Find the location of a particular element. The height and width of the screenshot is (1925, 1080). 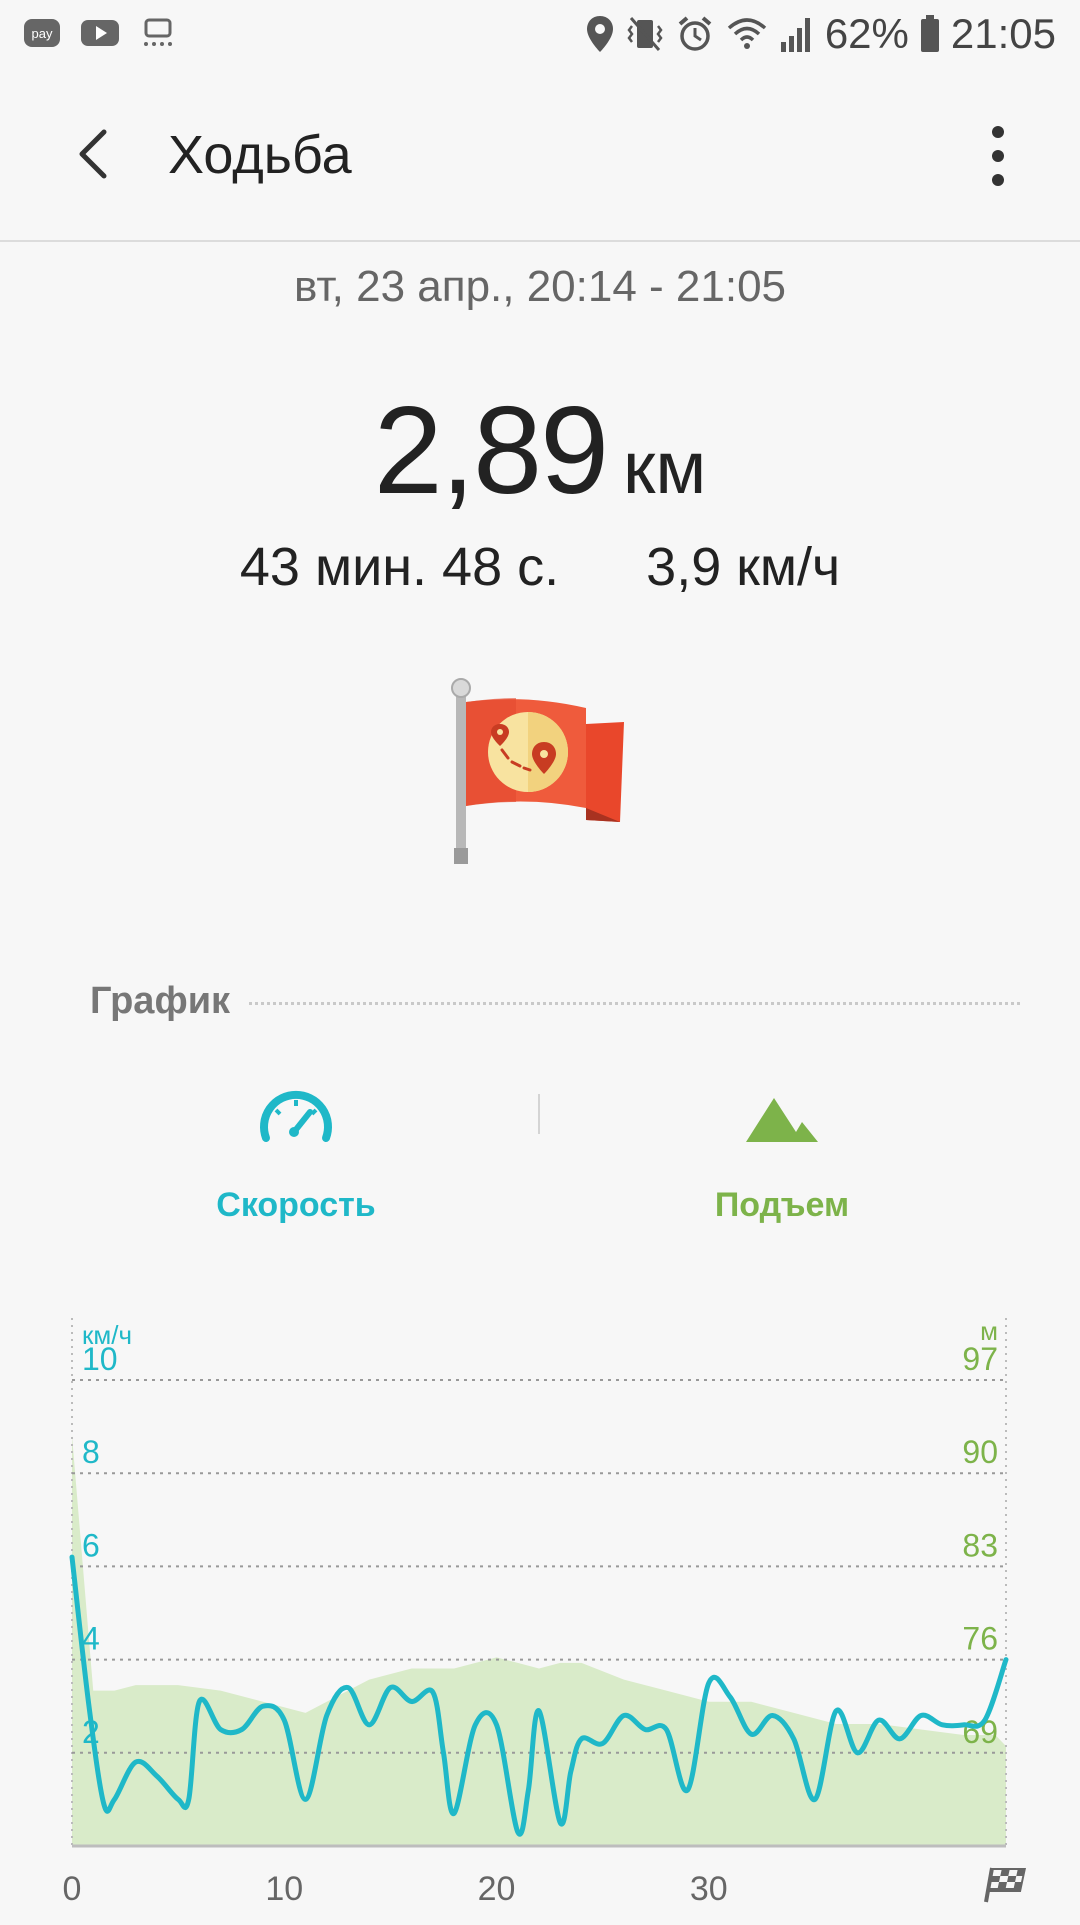

x-tick-label: 10 is located at coordinates (284, 1889).